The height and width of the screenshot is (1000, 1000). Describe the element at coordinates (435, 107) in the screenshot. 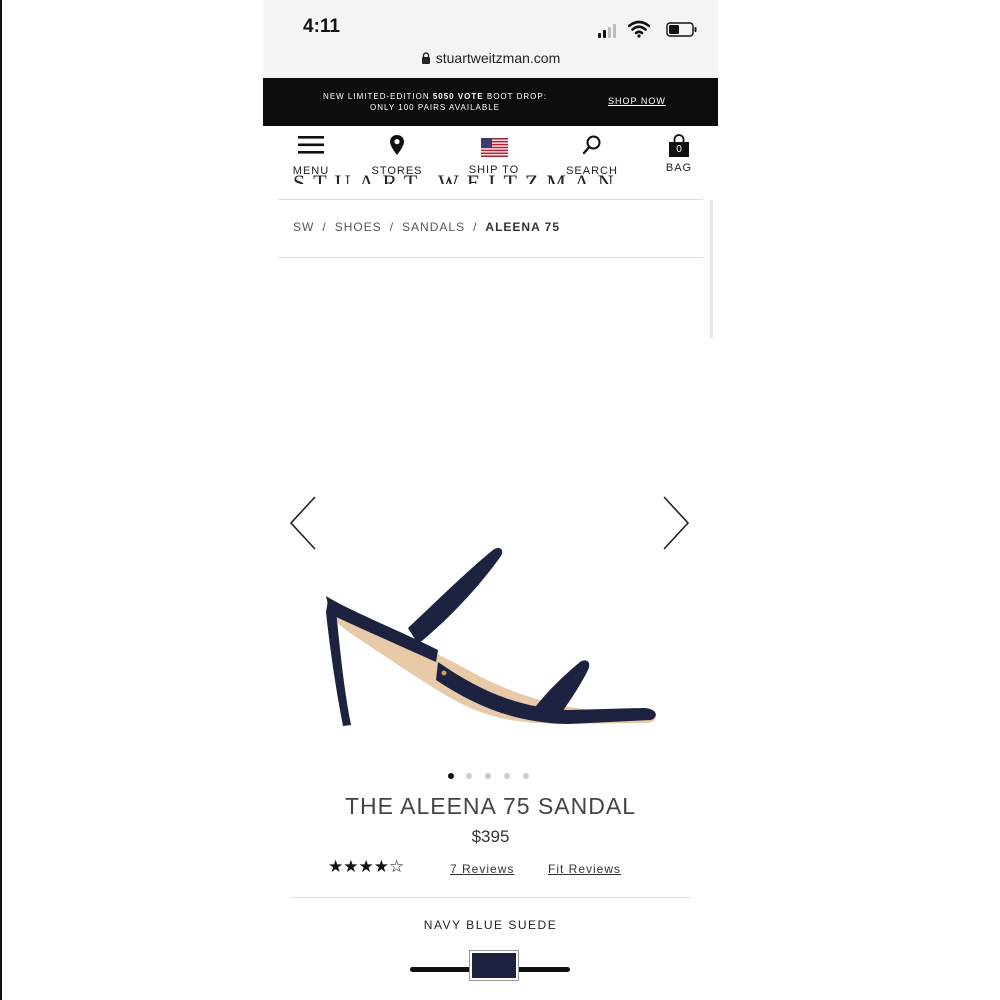

I see `promo-line2: ONLY 100 PAIRS AVAILABLE` at that location.